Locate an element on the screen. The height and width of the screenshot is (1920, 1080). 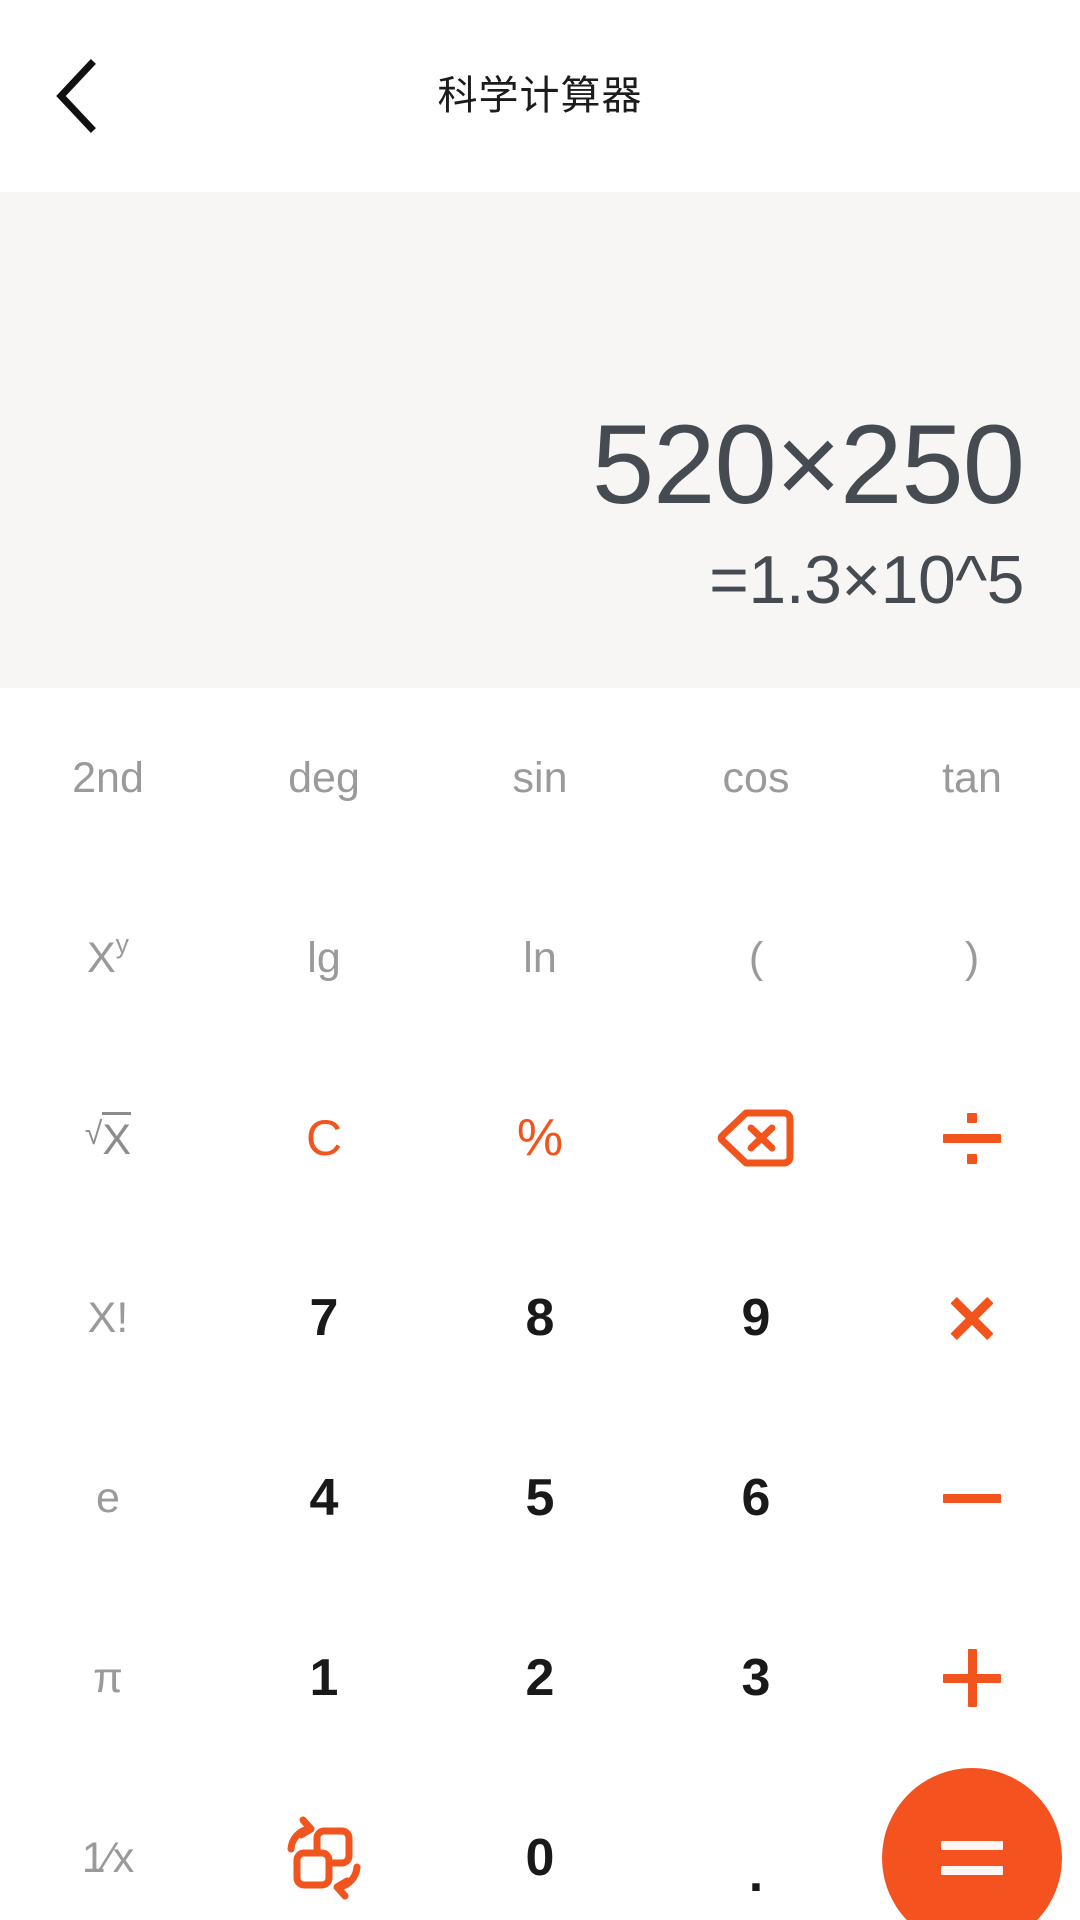
key-paren-close: ) is located at coordinates (972, 958).